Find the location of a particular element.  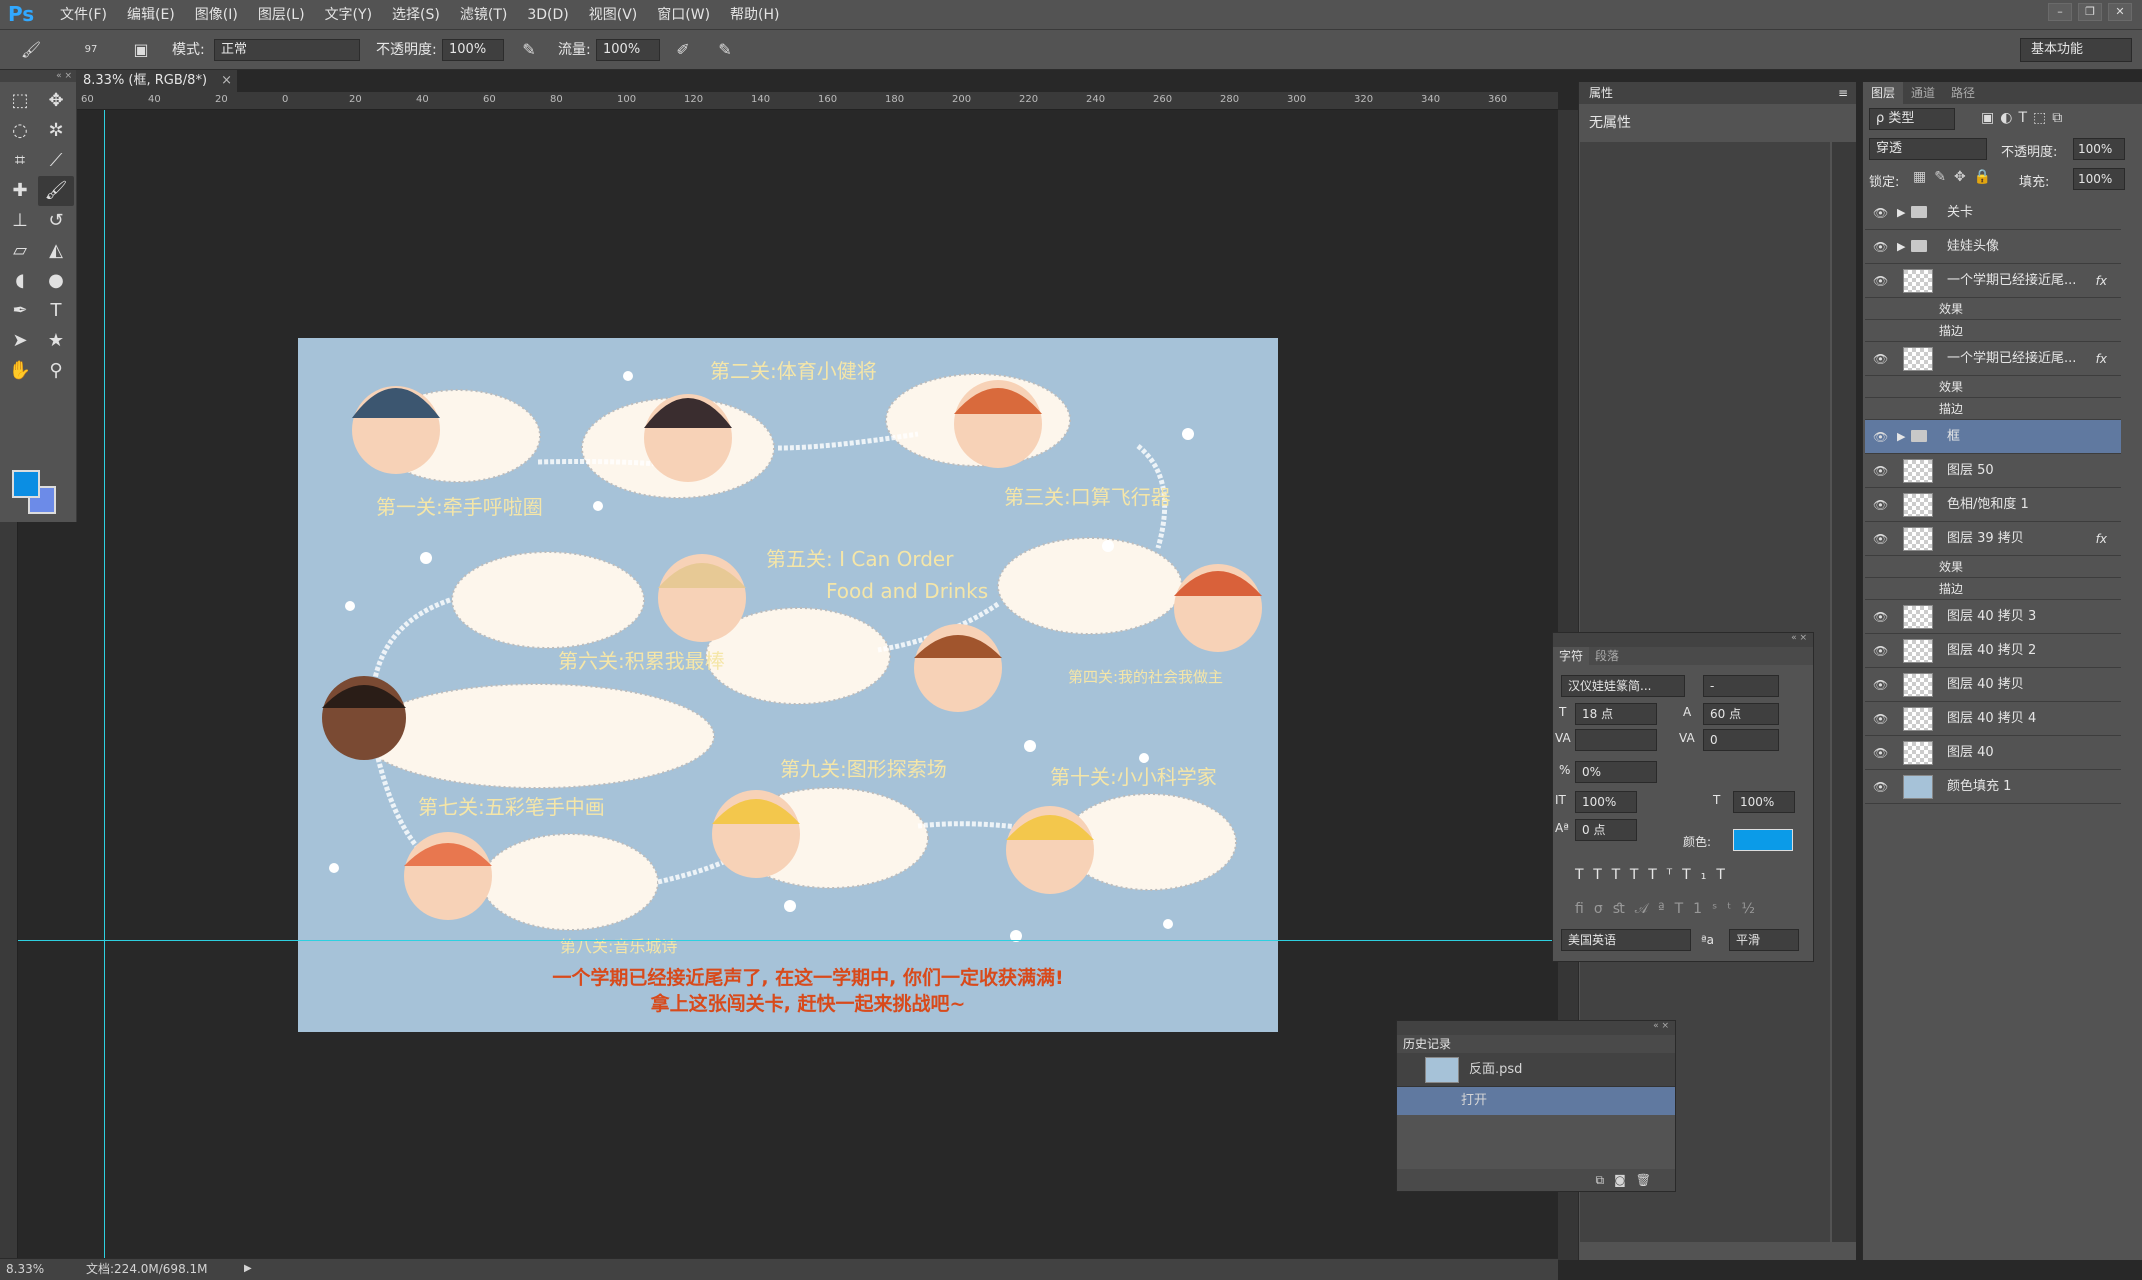

tab-layers: 图层 is located at coordinates (1883, 93).